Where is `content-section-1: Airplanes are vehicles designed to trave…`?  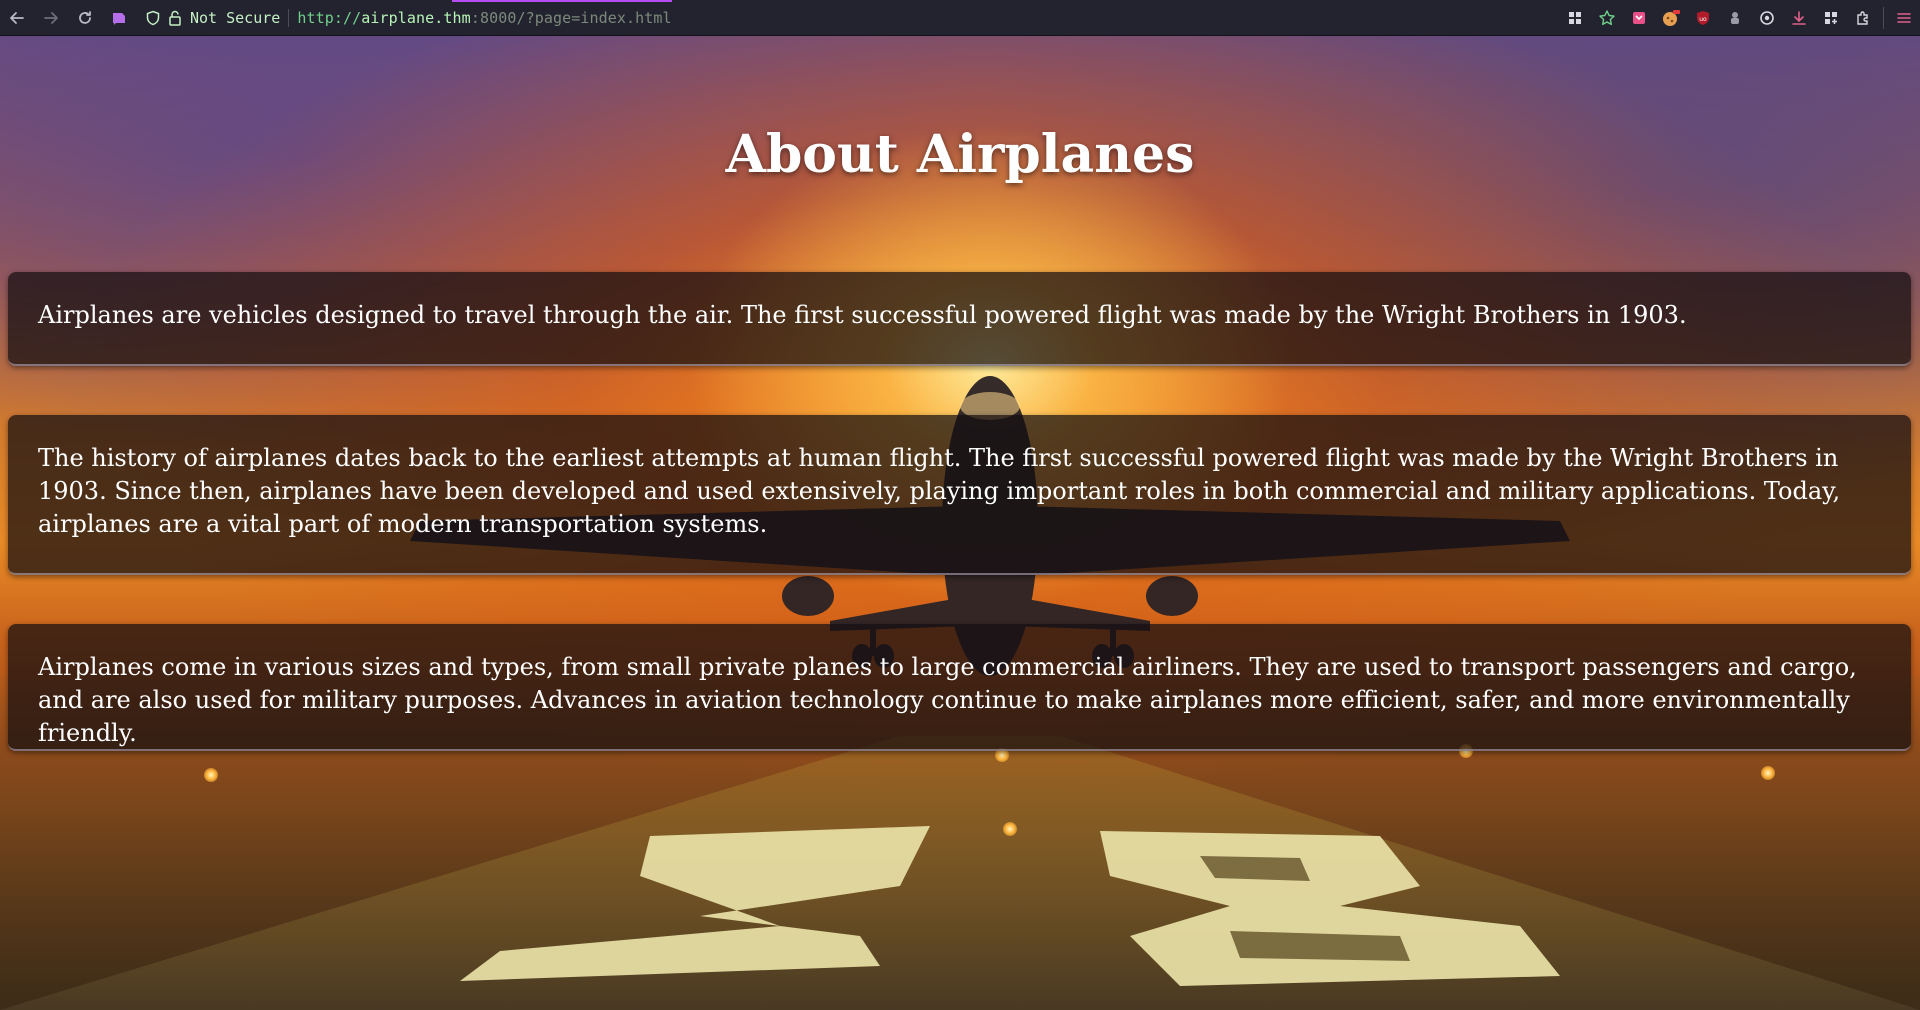 content-section-1: Airplanes are vehicles designed to trave… is located at coordinates (959, 319).